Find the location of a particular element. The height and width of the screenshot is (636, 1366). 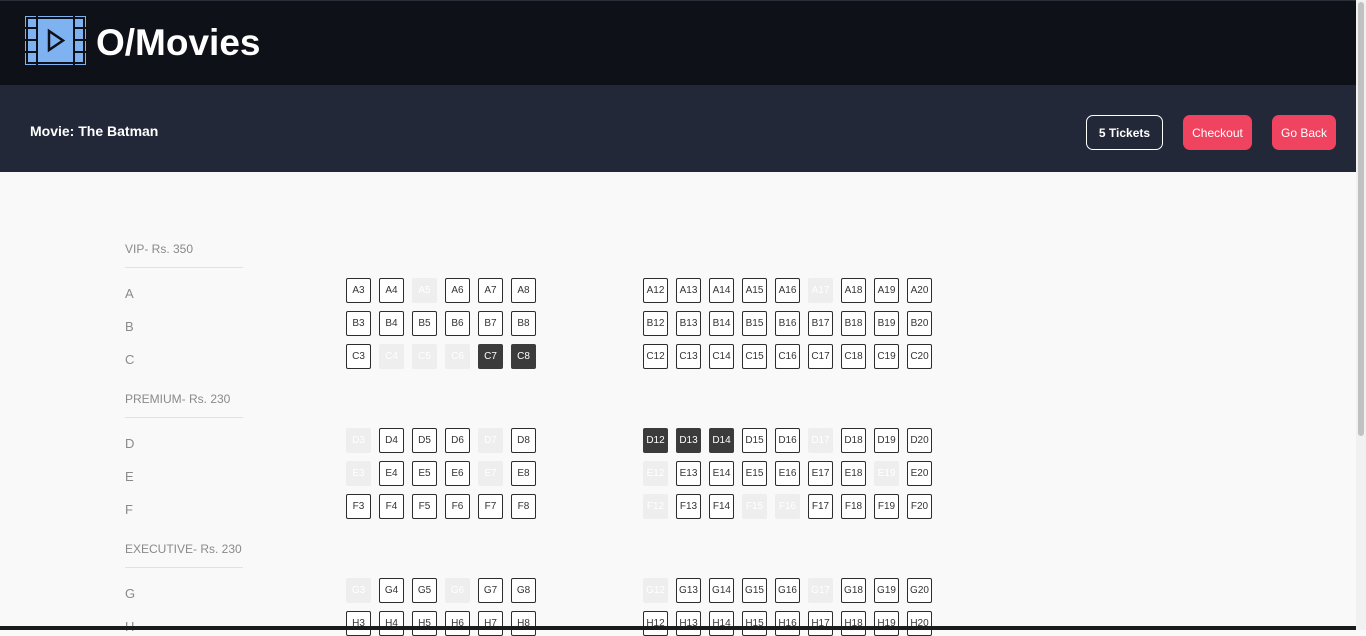

seat-available: G5 is located at coordinates (424, 590).